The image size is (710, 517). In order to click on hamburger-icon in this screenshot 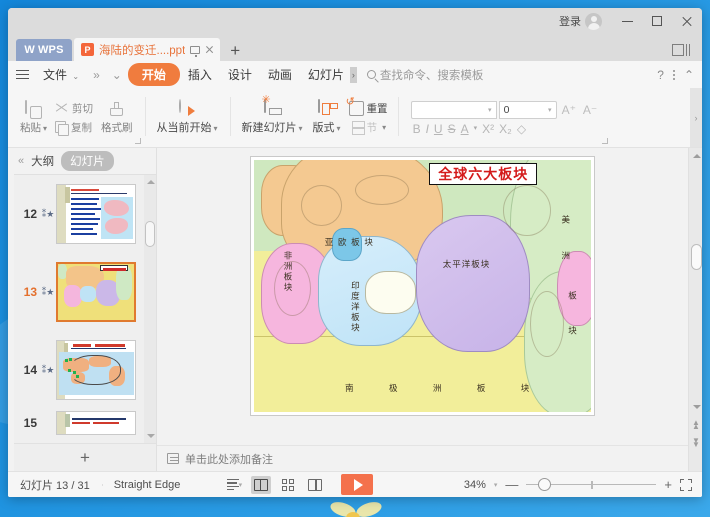, I will do `click(22, 74)`.